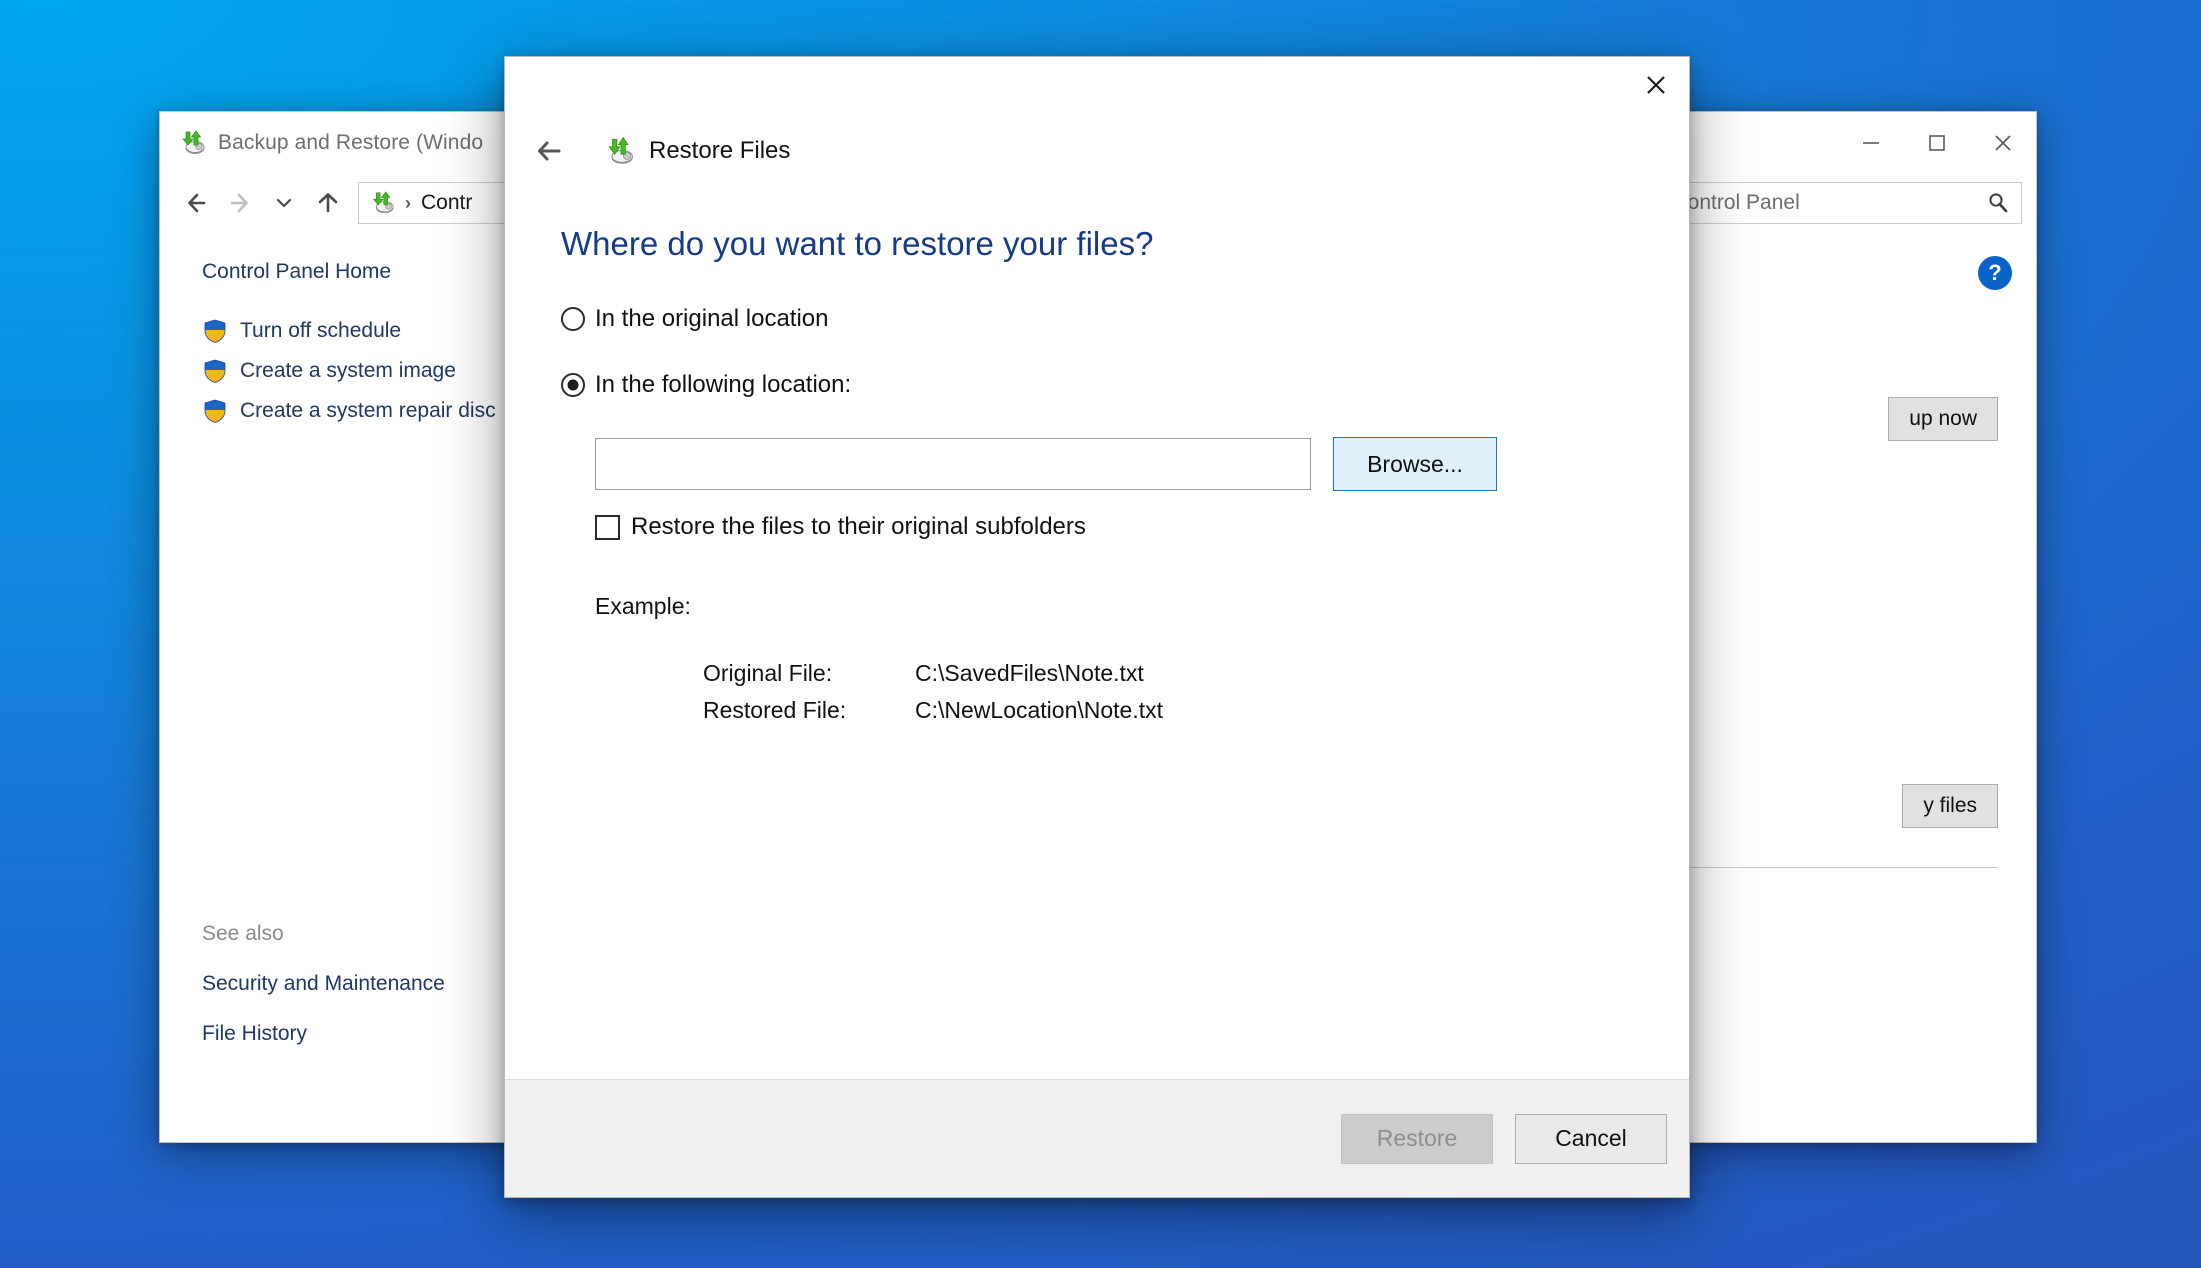 The width and height of the screenshot is (2201, 1268). I want to click on example-original-value: C:\SavedFiles\Note.txt, so click(1029, 673).